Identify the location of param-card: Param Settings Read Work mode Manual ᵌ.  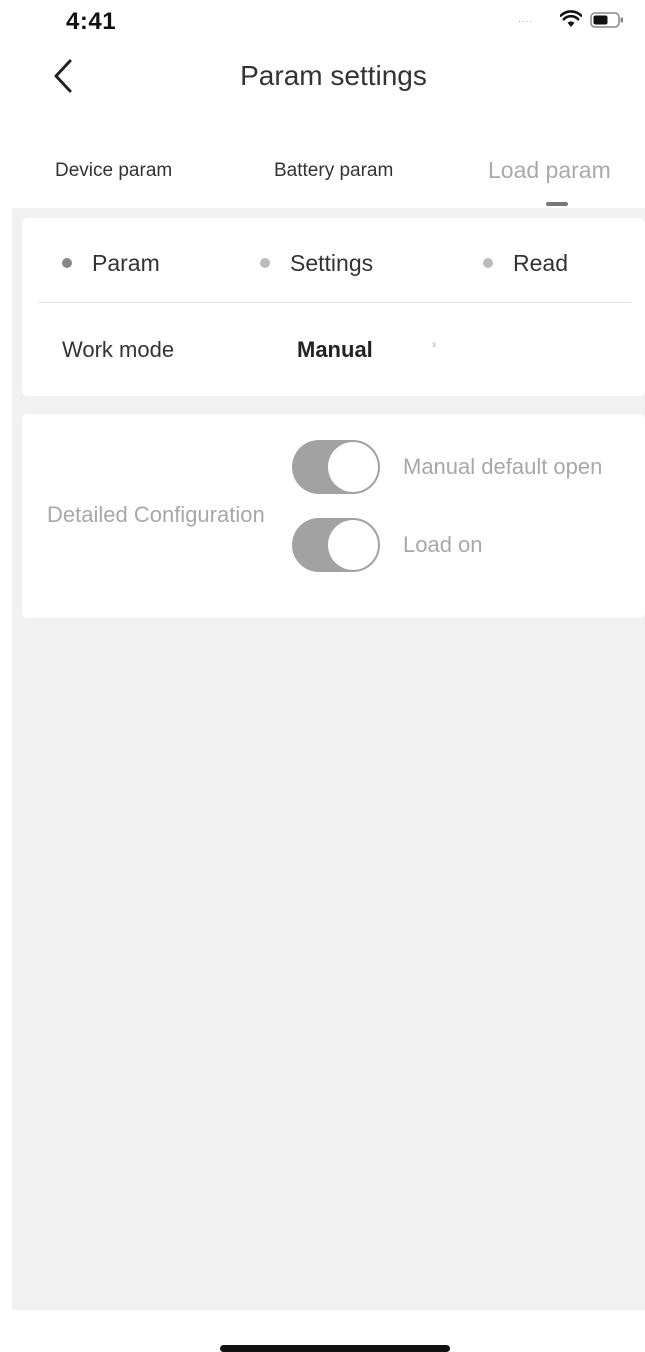
(333, 307).